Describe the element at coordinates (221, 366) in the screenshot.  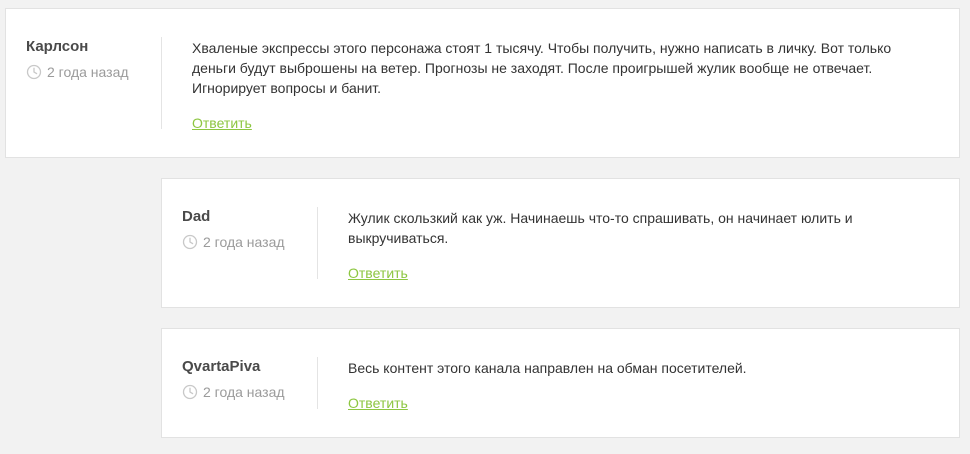
I see `comment-author: QvartaPiva` at that location.